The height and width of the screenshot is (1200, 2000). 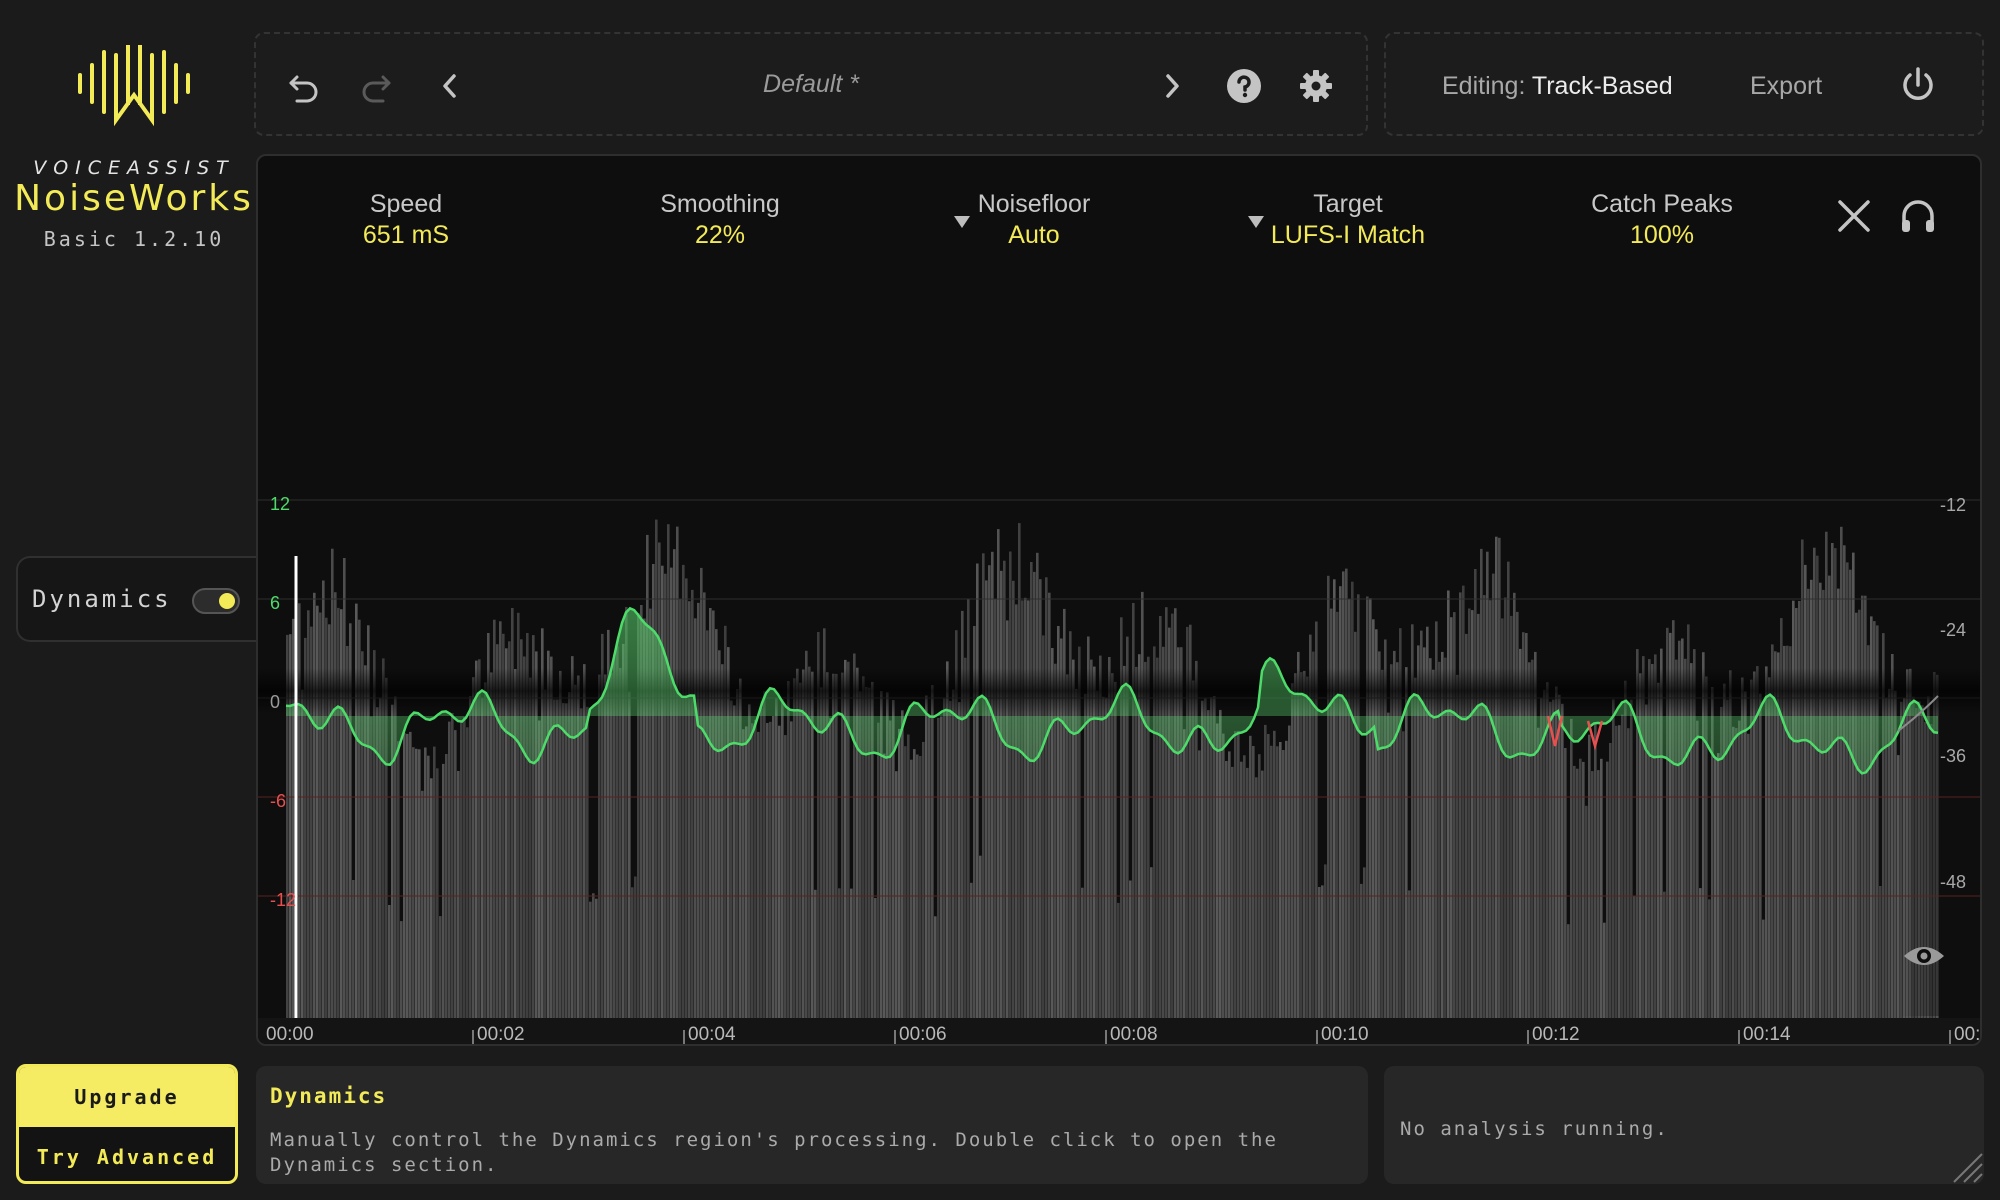 I want to click on chevron-left-icon, so click(x=450, y=86).